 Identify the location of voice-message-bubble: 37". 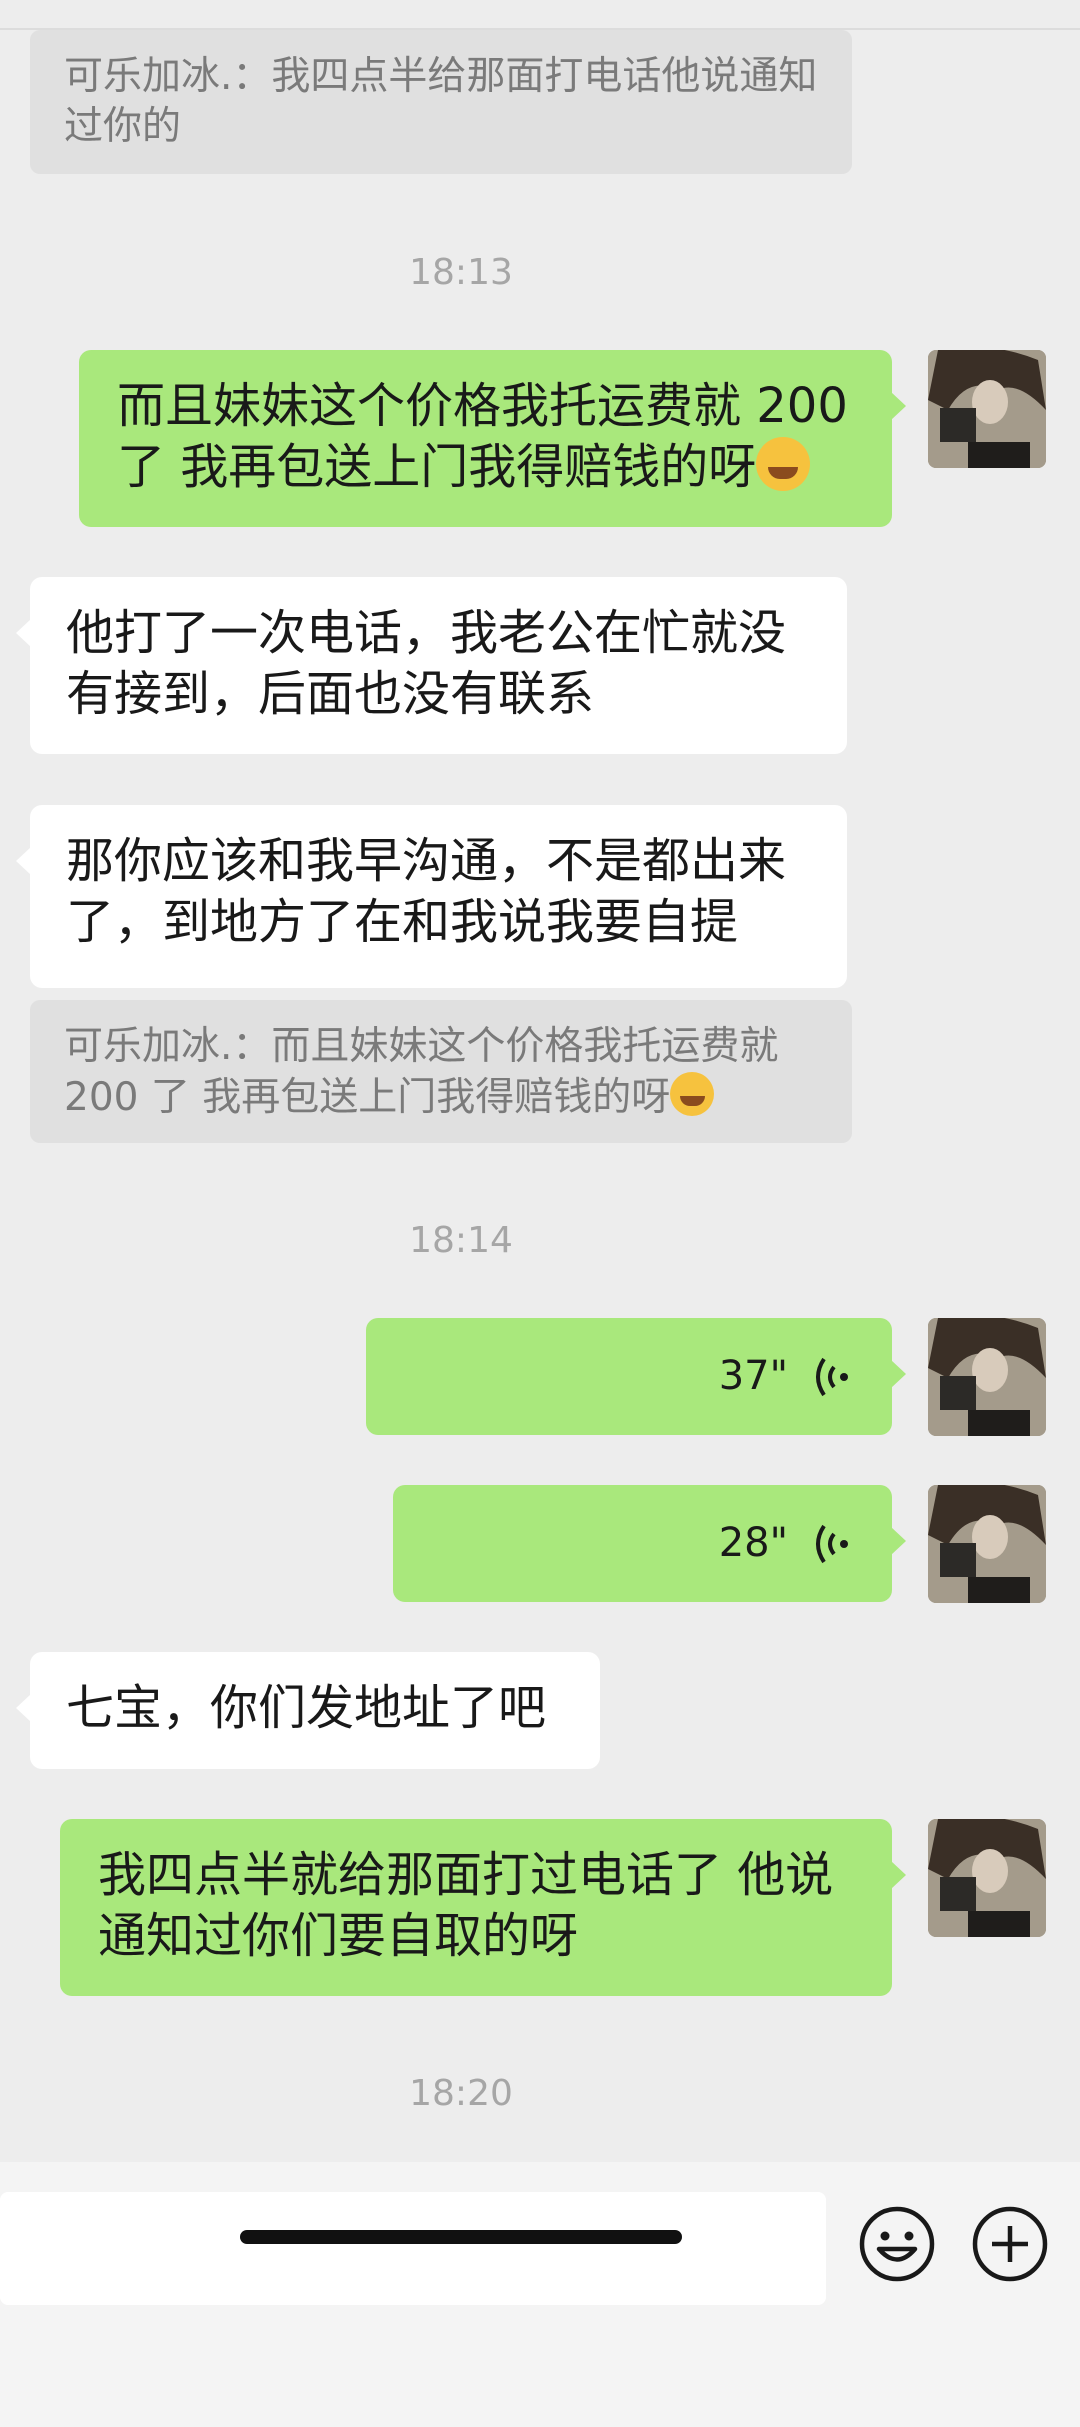
(636, 1376).